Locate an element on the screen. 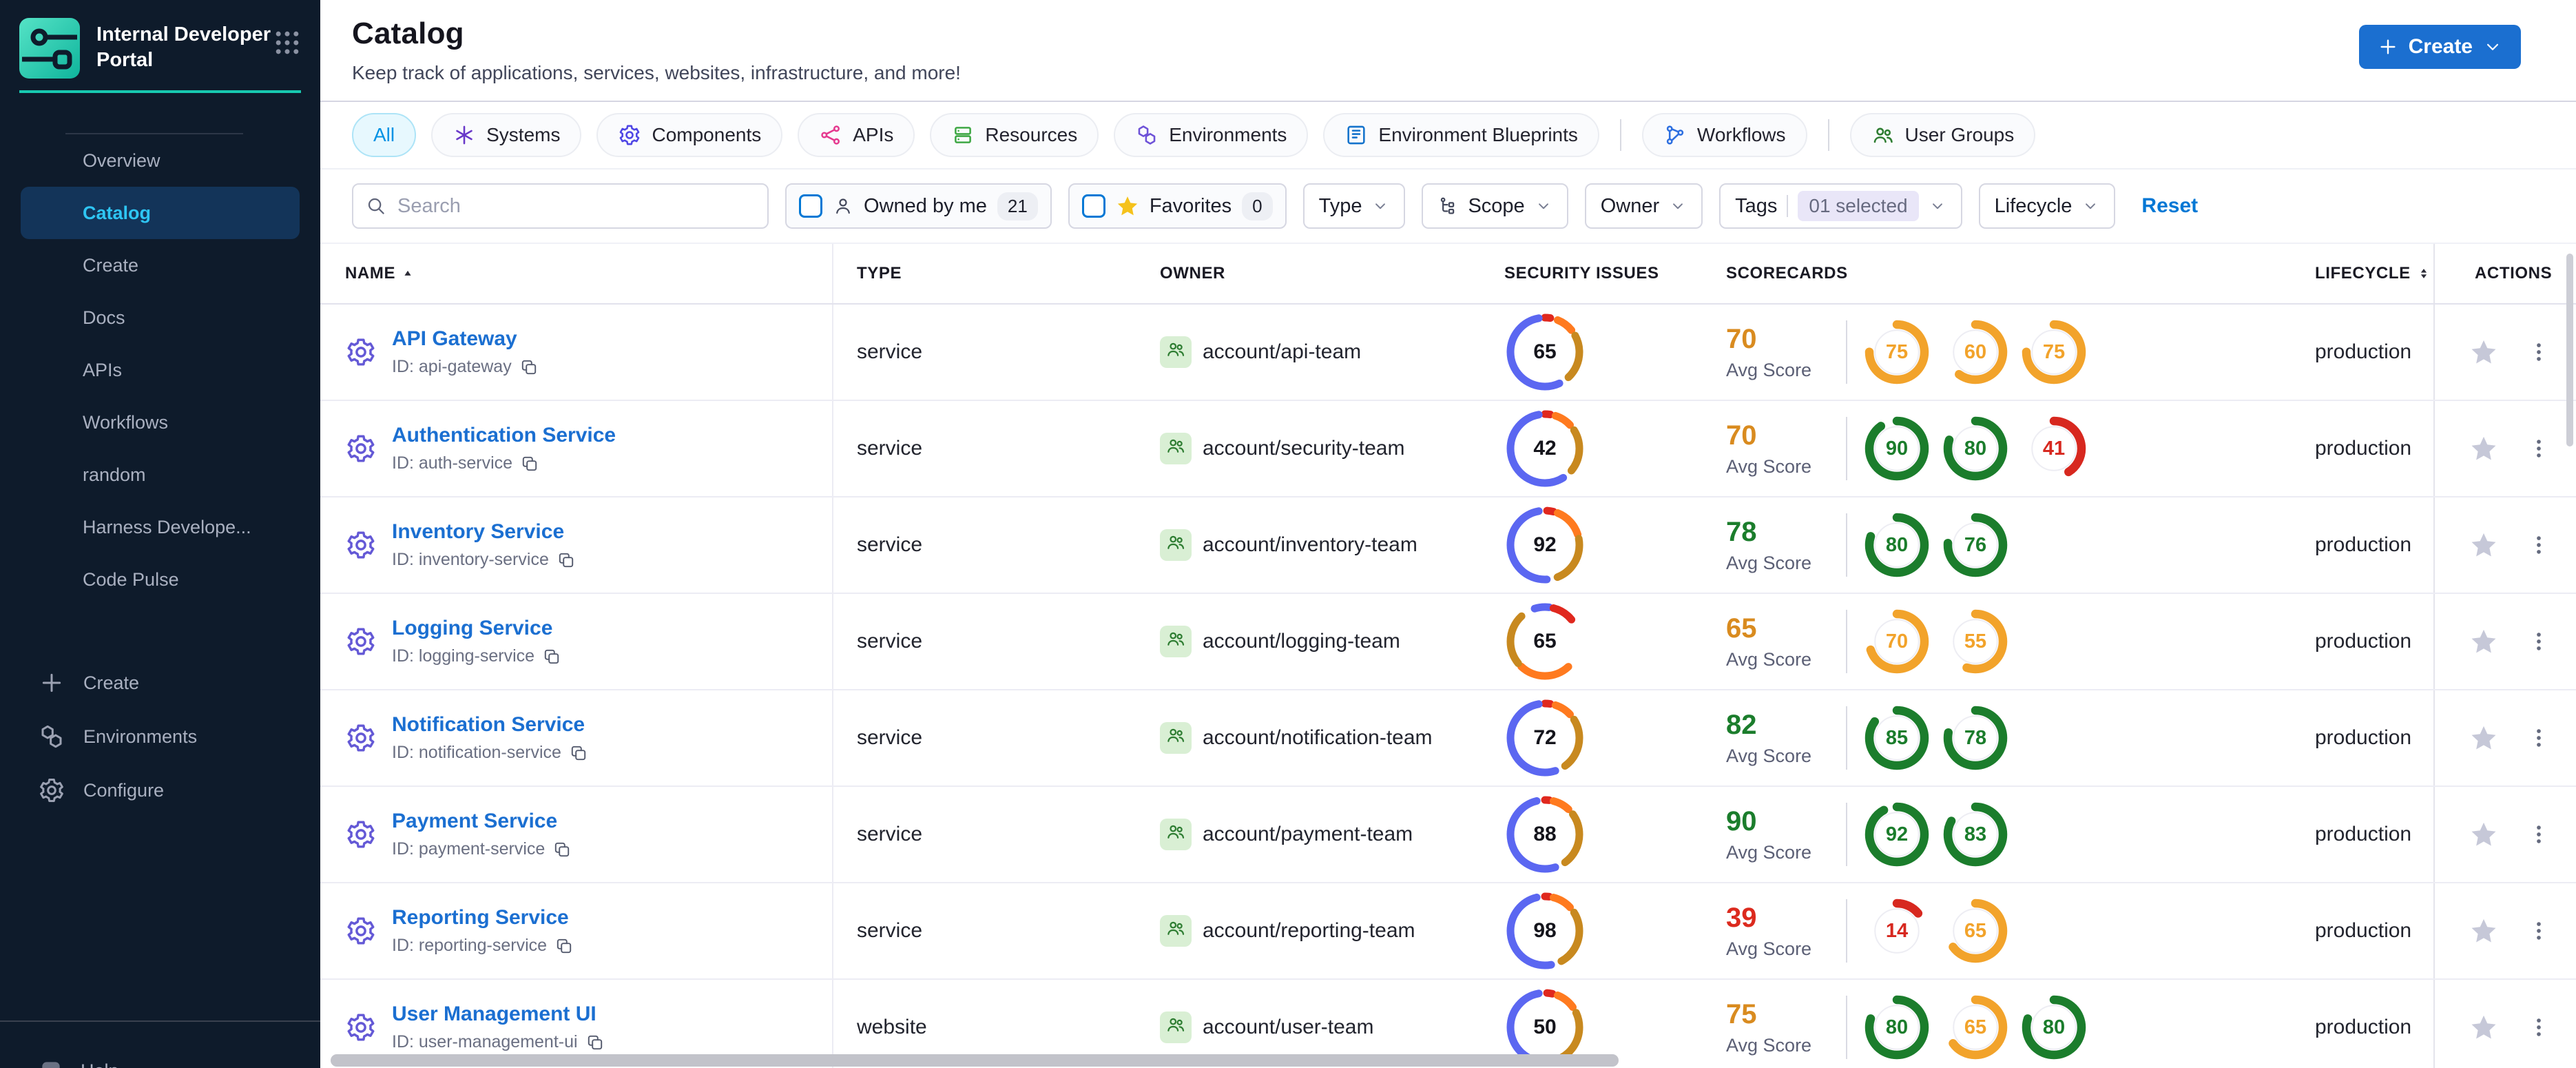 The height and width of the screenshot is (1068, 2576). lifecycle-dropdown: Lifecycle is located at coordinates (2047, 206).